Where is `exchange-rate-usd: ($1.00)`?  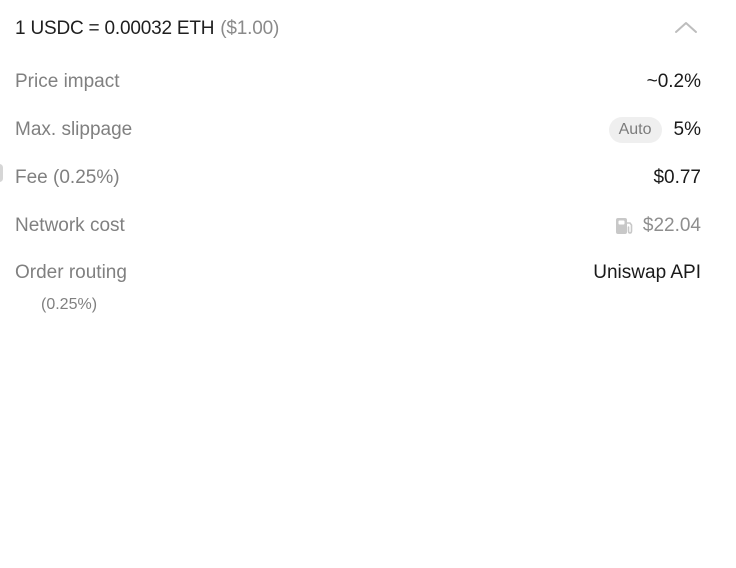 exchange-rate-usd: ($1.00) is located at coordinates (250, 28).